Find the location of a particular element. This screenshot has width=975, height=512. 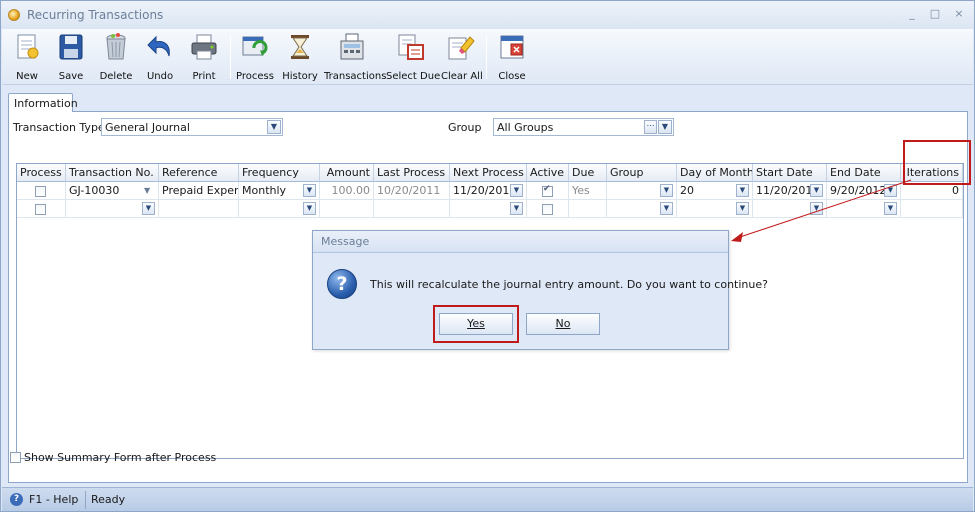

select-due-button: Select Due is located at coordinates (413, 58).